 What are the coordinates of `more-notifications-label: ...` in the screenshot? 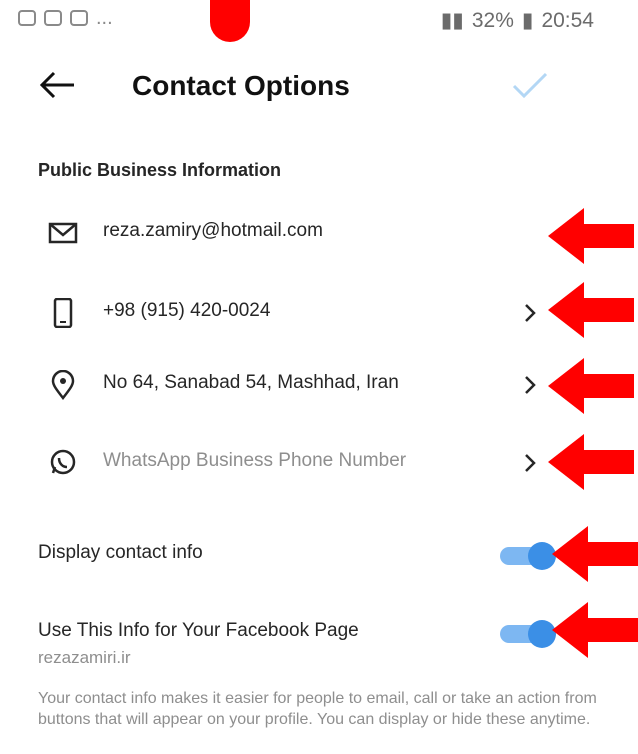 It's located at (104, 18).